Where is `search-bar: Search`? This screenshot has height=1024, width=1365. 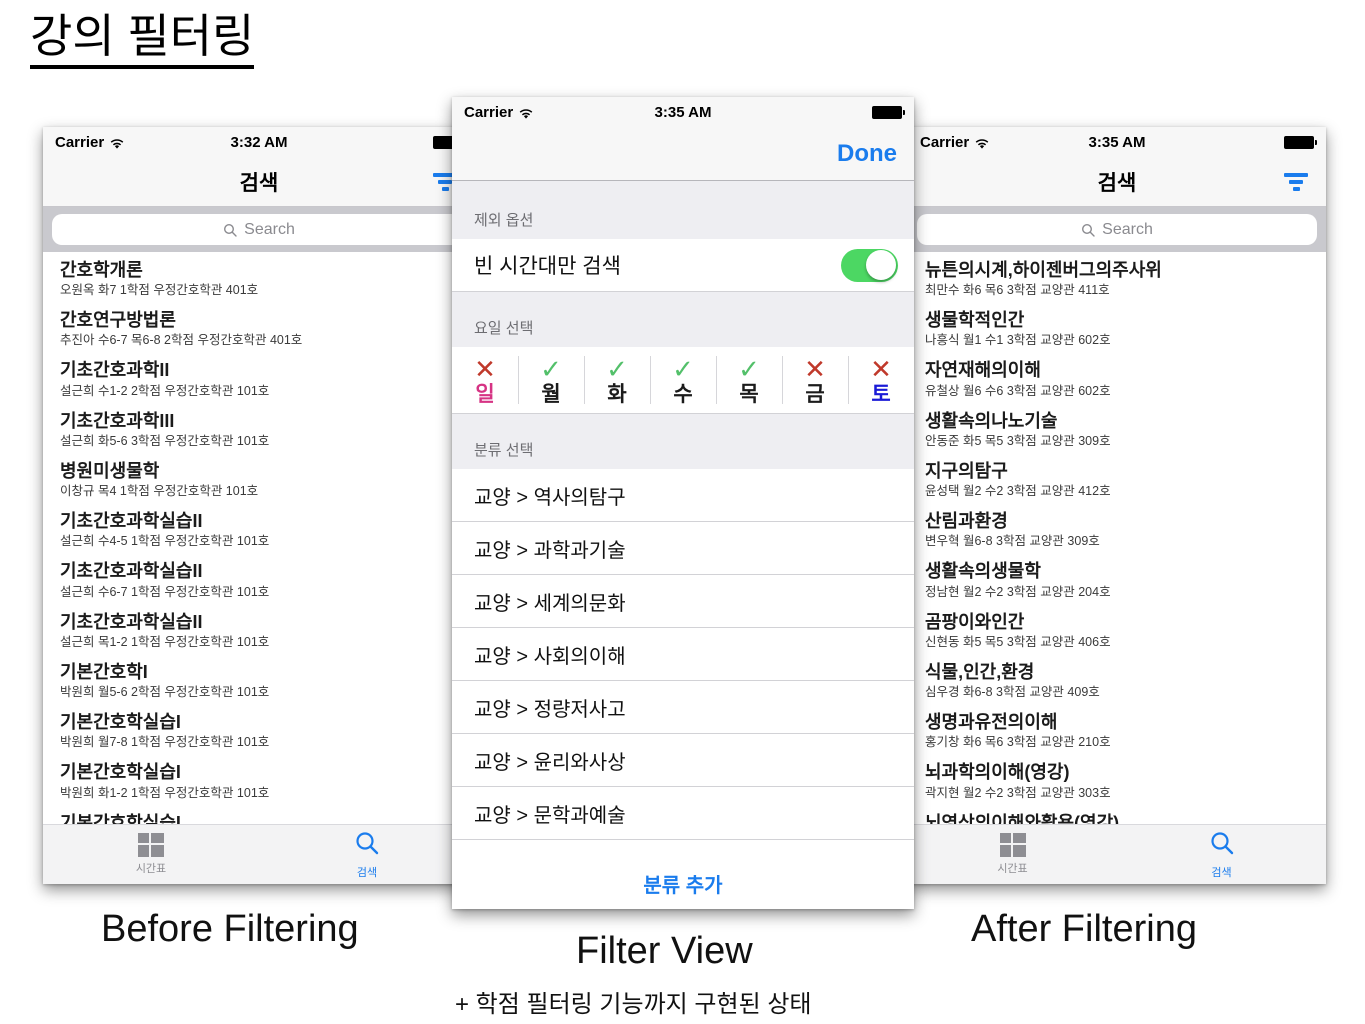 search-bar: Search is located at coordinates (1117, 229).